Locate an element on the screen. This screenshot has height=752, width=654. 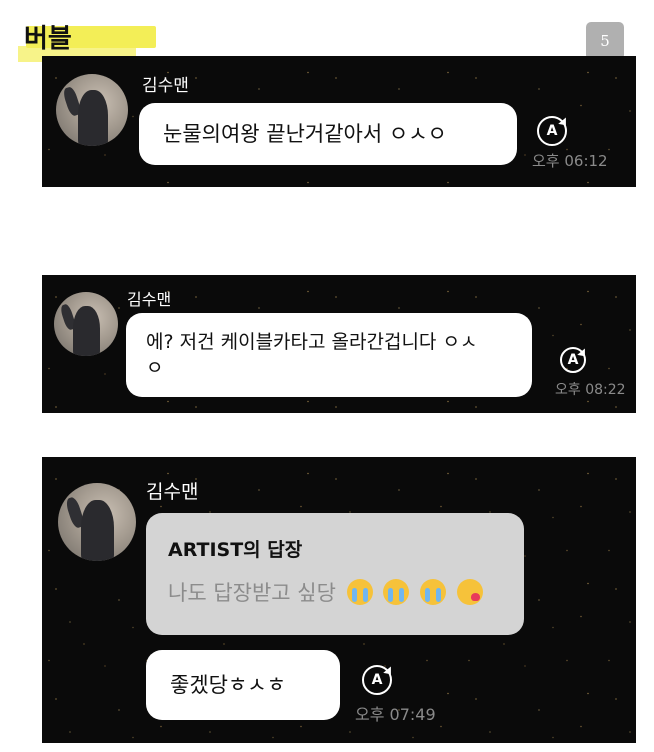
message-bubble: 눈물의여왕 끝난거같아서 ㅇㅅㅇ is located at coordinates (328, 134).